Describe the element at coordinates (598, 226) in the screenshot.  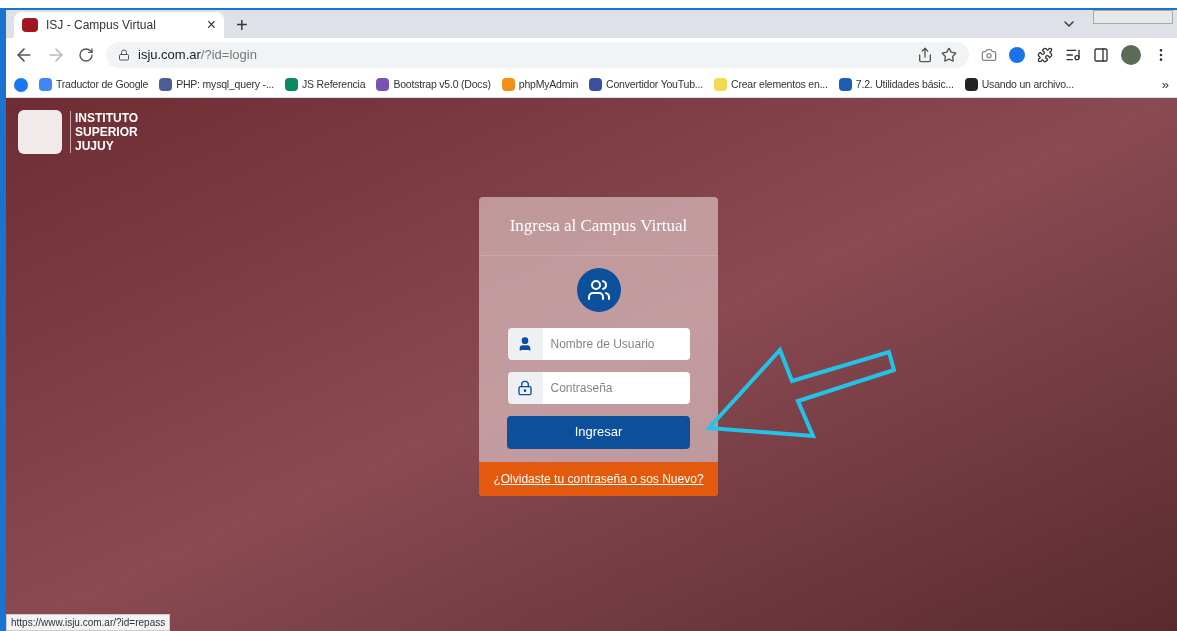
I see `login-title: Ingresa al Campus Virtual` at that location.